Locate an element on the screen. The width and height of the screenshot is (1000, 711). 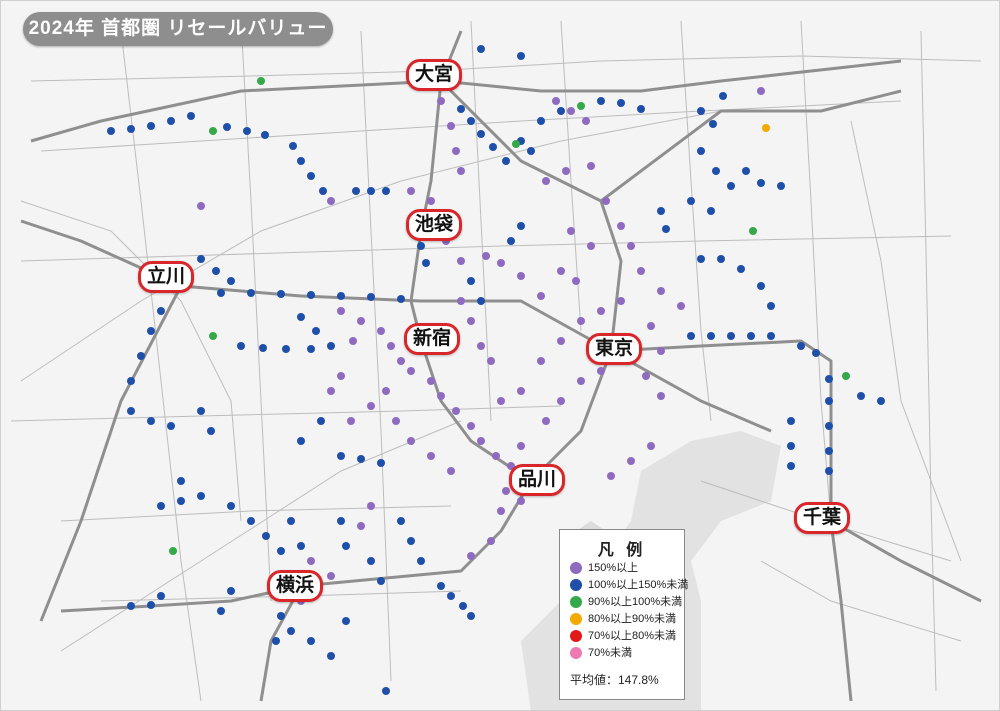
legend-item: 100%以上150%未満 is located at coordinates (629, 585).